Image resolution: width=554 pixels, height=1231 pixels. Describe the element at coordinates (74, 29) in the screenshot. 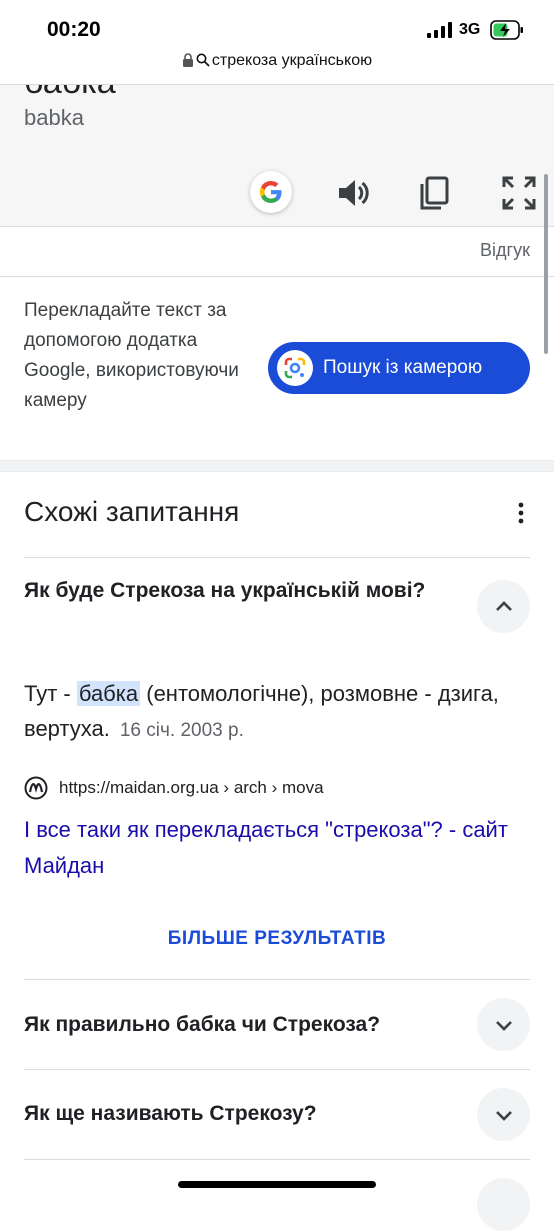

I see `clock: 00:20` at that location.